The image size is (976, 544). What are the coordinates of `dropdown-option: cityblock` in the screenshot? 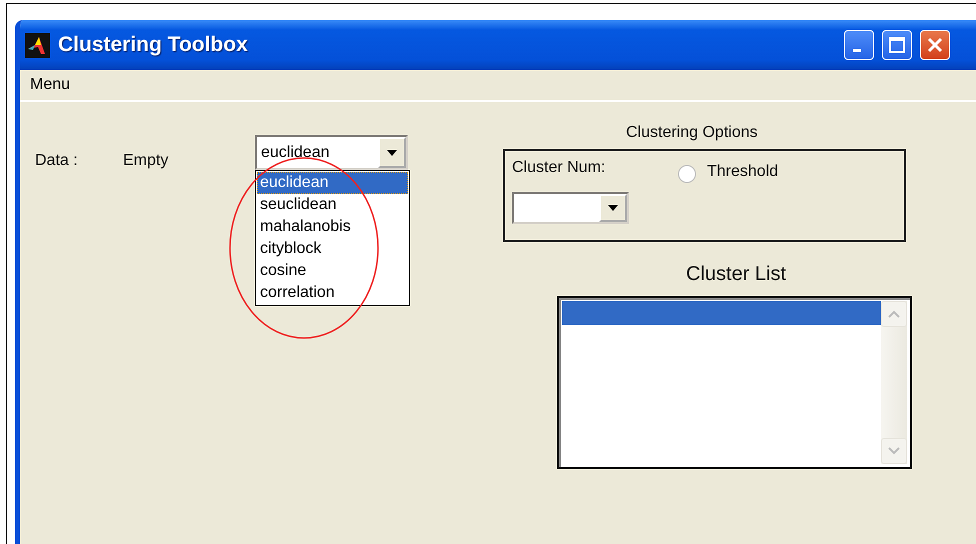 It's located at (332, 249).